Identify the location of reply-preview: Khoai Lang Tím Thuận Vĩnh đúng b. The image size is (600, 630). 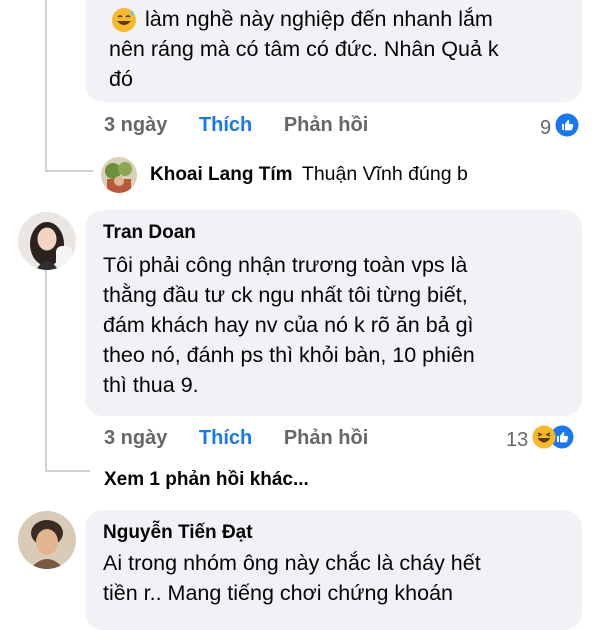
(309, 174).